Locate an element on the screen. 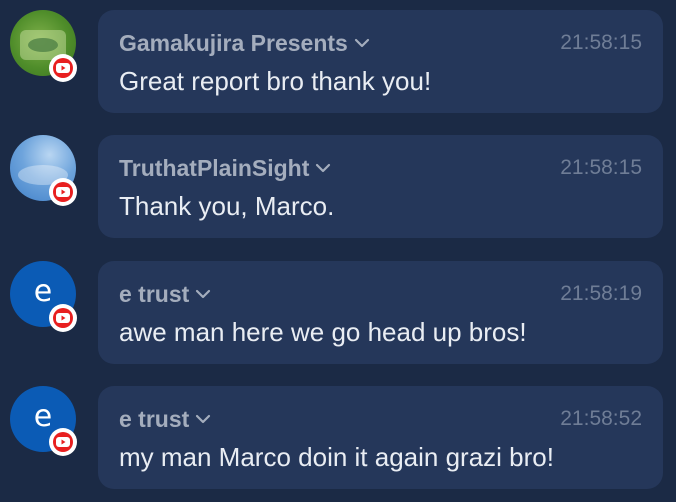  message-text: awe man here we go head up bros! is located at coordinates (323, 332).